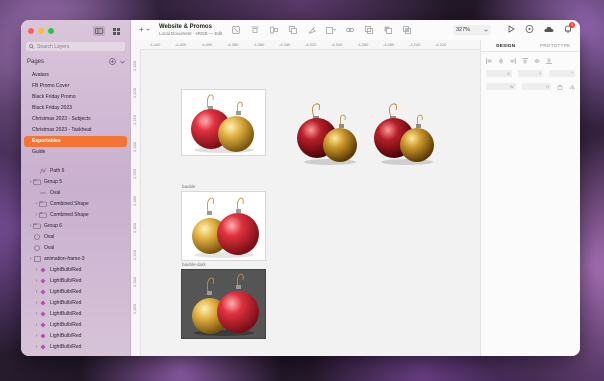 The image size is (604, 381). What do you see at coordinates (75, 119) in the screenshot?
I see `page-item: Christmas 2023 - Subjects` at bounding box center [75, 119].